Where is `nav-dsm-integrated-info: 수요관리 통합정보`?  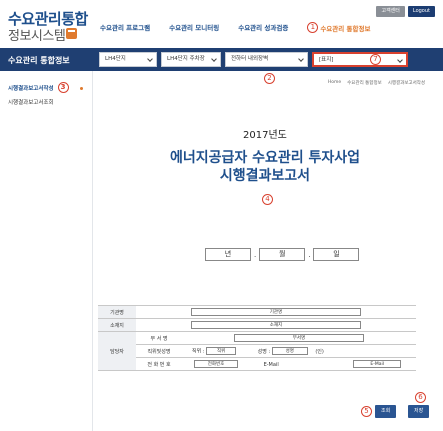 nav-dsm-integrated-info: 수요관리 통합정보 is located at coordinates (345, 28).